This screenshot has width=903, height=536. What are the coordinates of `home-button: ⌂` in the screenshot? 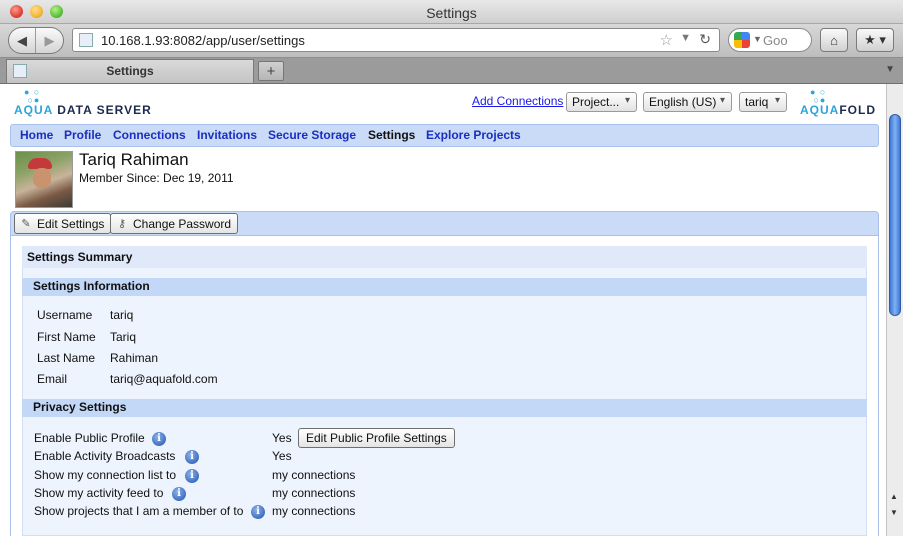 It's located at (834, 40).